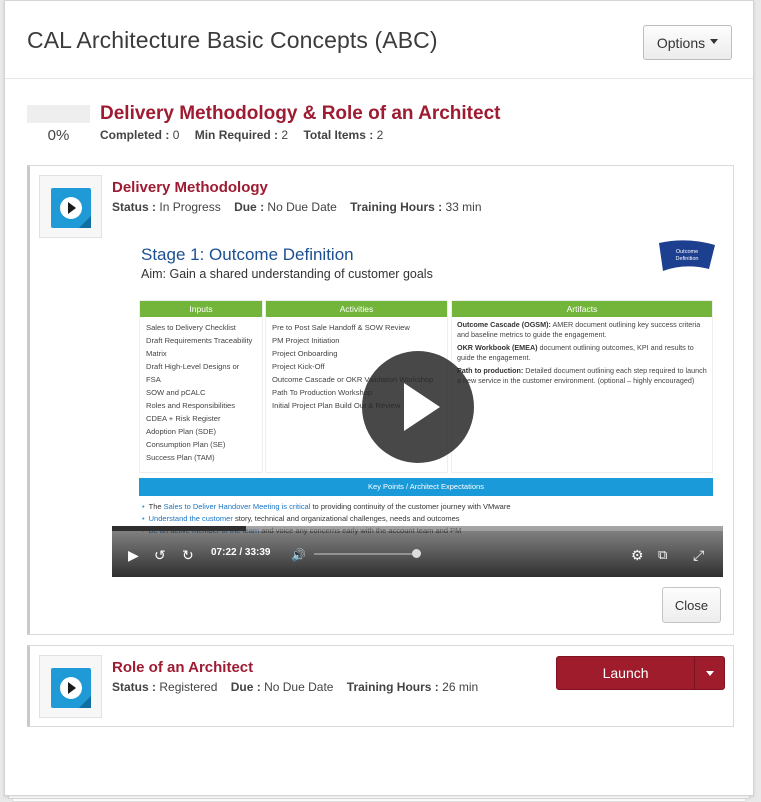 This screenshot has width=761, height=802. What do you see at coordinates (379, 797) in the screenshot?
I see `card-stack-shadow` at bounding box center [379, 797].